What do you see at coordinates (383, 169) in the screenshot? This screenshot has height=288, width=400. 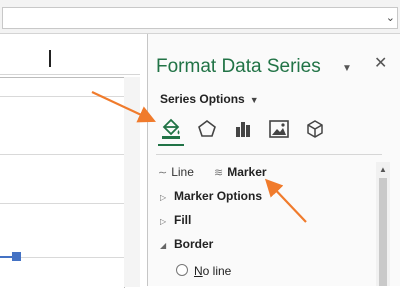 I see `scroll-up-arrow-icon: ▲` at bounding box center [383, 169].